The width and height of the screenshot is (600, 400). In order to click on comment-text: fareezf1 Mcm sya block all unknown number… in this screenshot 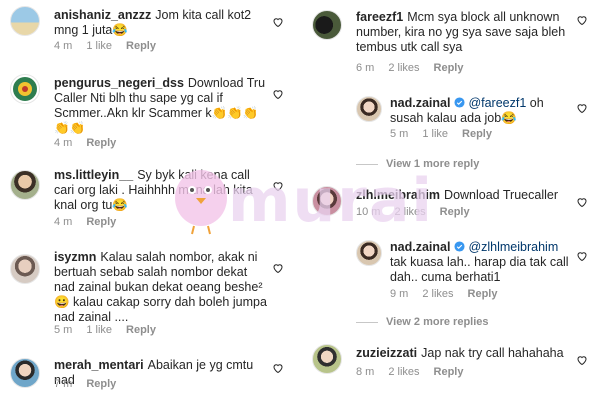, I will do `click(463, 32)`.